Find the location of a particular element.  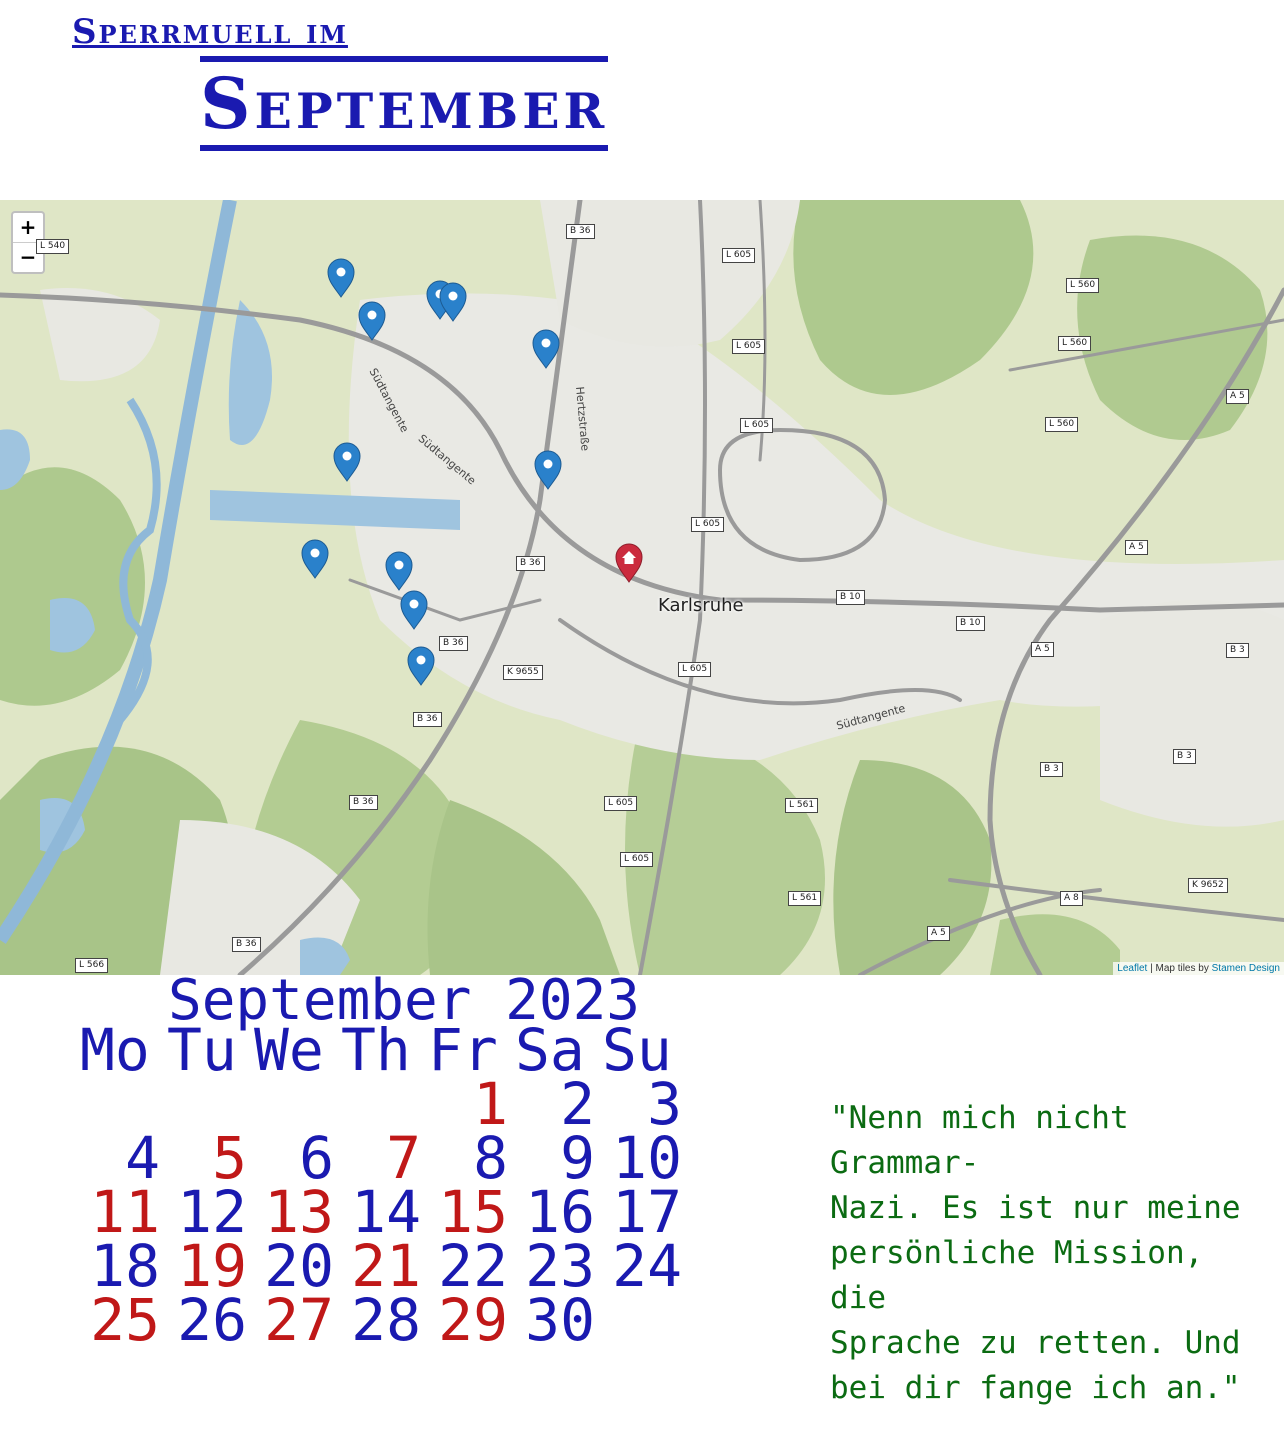

calendar-day: 13 is located at coordinates (299, 1212).